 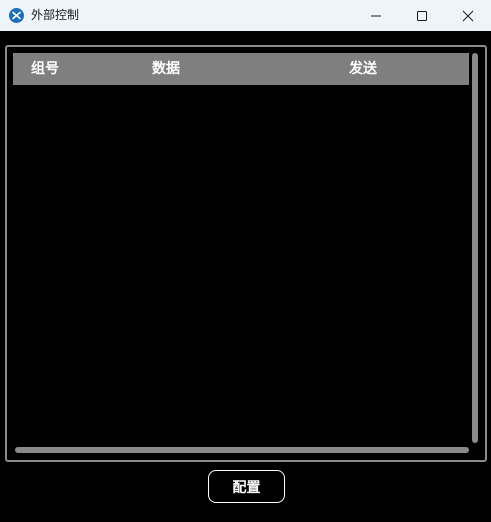 What do you see at coordinates (45, 69) in the screenshot?
I see `column-header-group-number: 组号` at bounding box center [45, 69].